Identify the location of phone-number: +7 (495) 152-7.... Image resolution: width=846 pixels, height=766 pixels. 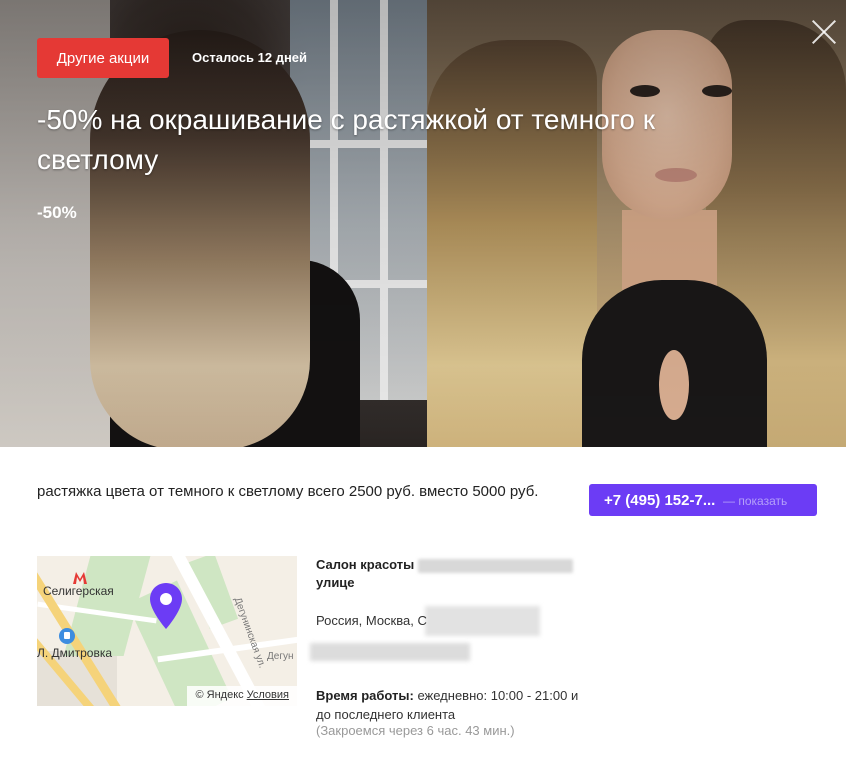
(660, 500).